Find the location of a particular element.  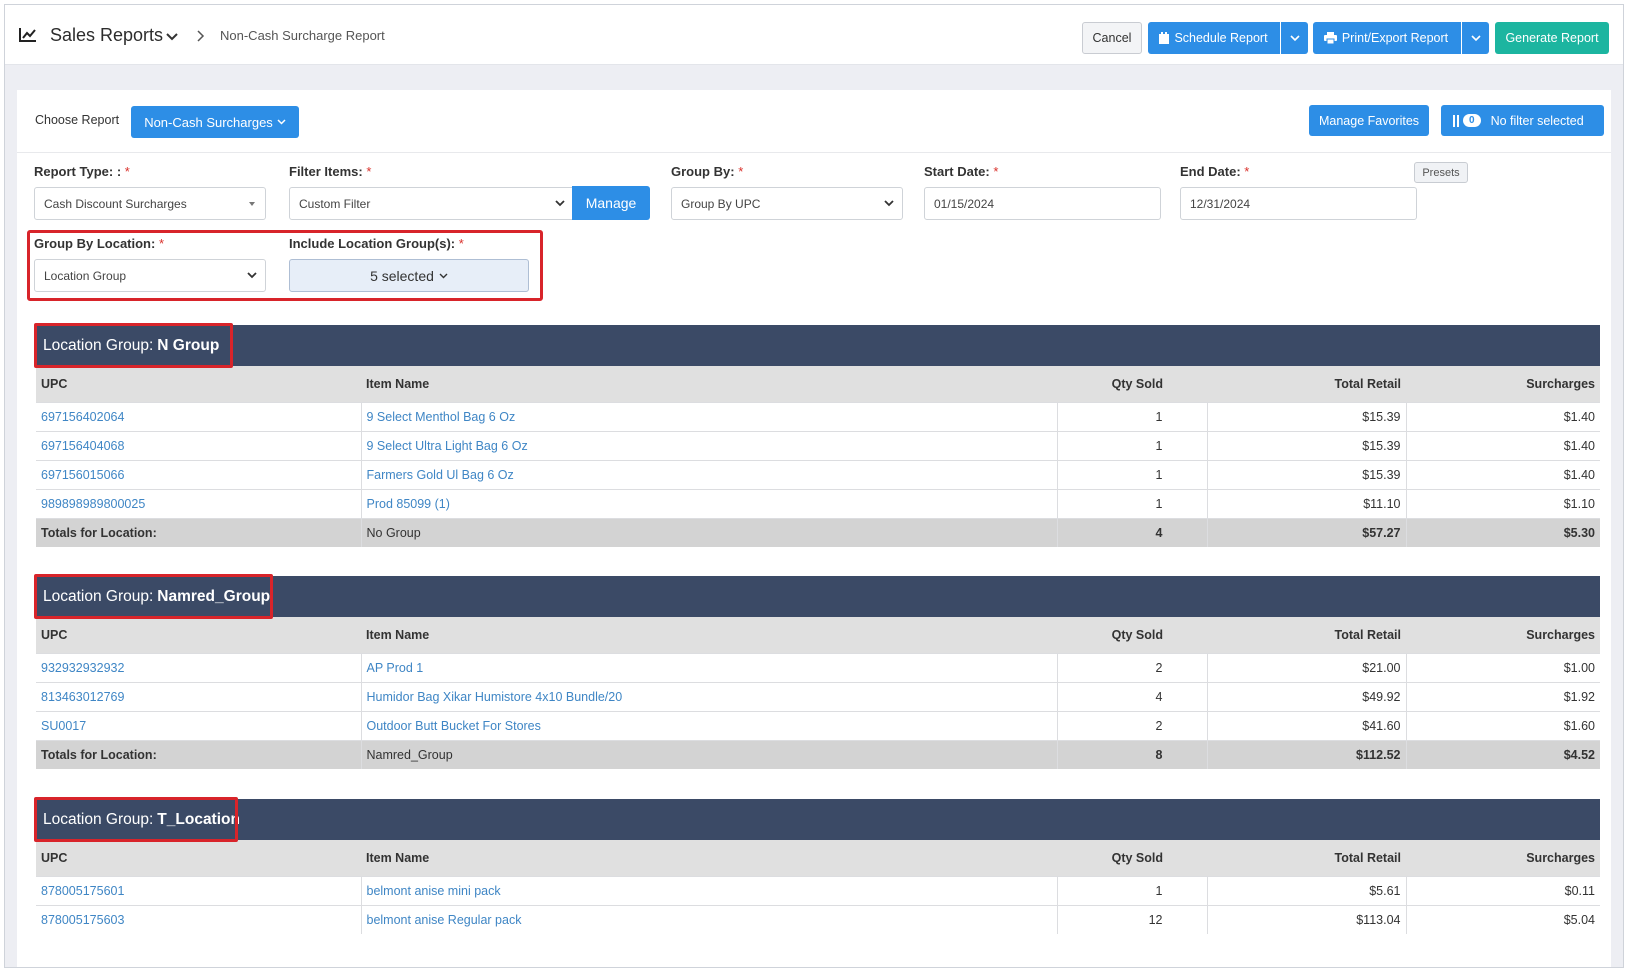

filter-status-button: 0 No filter selected is located at coordinates (1522, 120).